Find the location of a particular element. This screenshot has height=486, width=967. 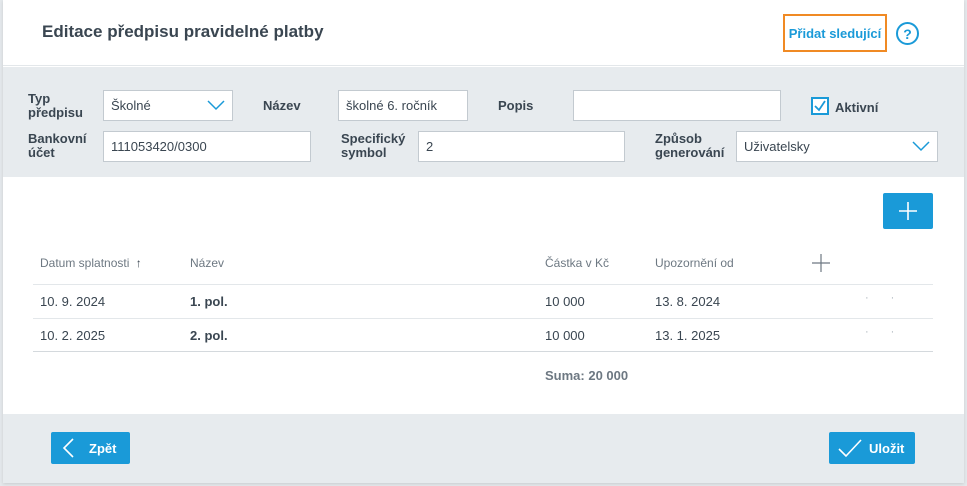

type-select: Školné is located at coordinates (168, 105).